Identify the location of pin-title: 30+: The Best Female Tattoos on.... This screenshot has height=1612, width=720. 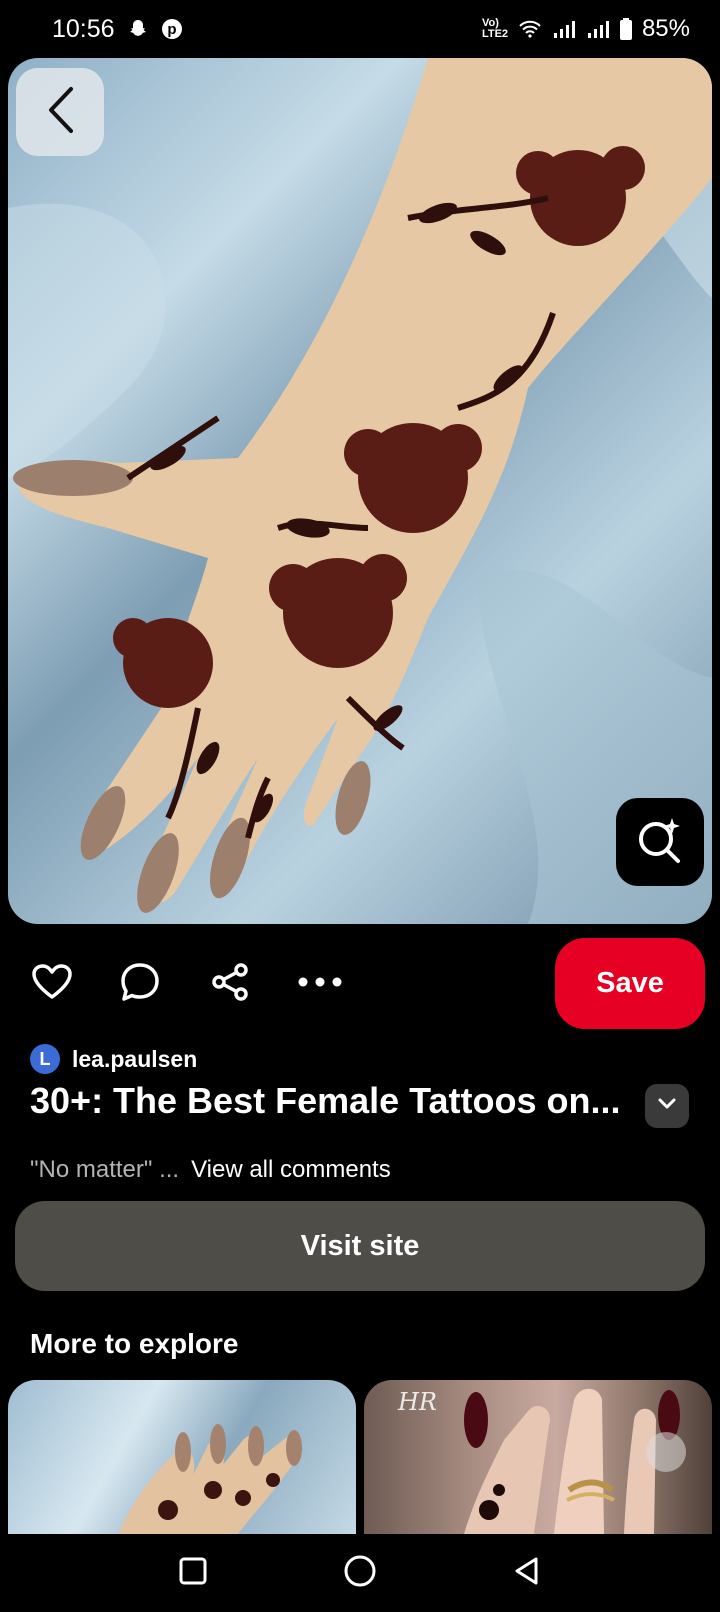
(325, 1100).